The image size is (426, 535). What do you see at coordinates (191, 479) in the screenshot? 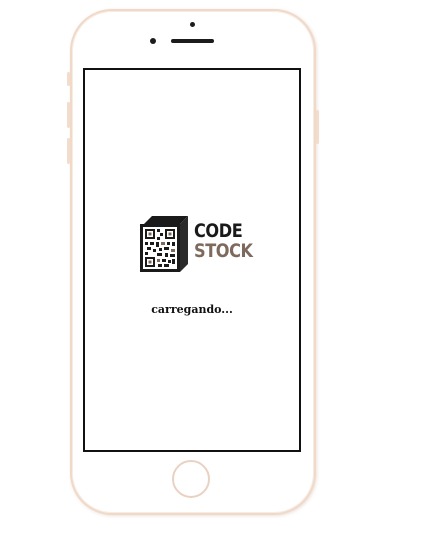
I see `home-button` at bounding box center [191, 479].